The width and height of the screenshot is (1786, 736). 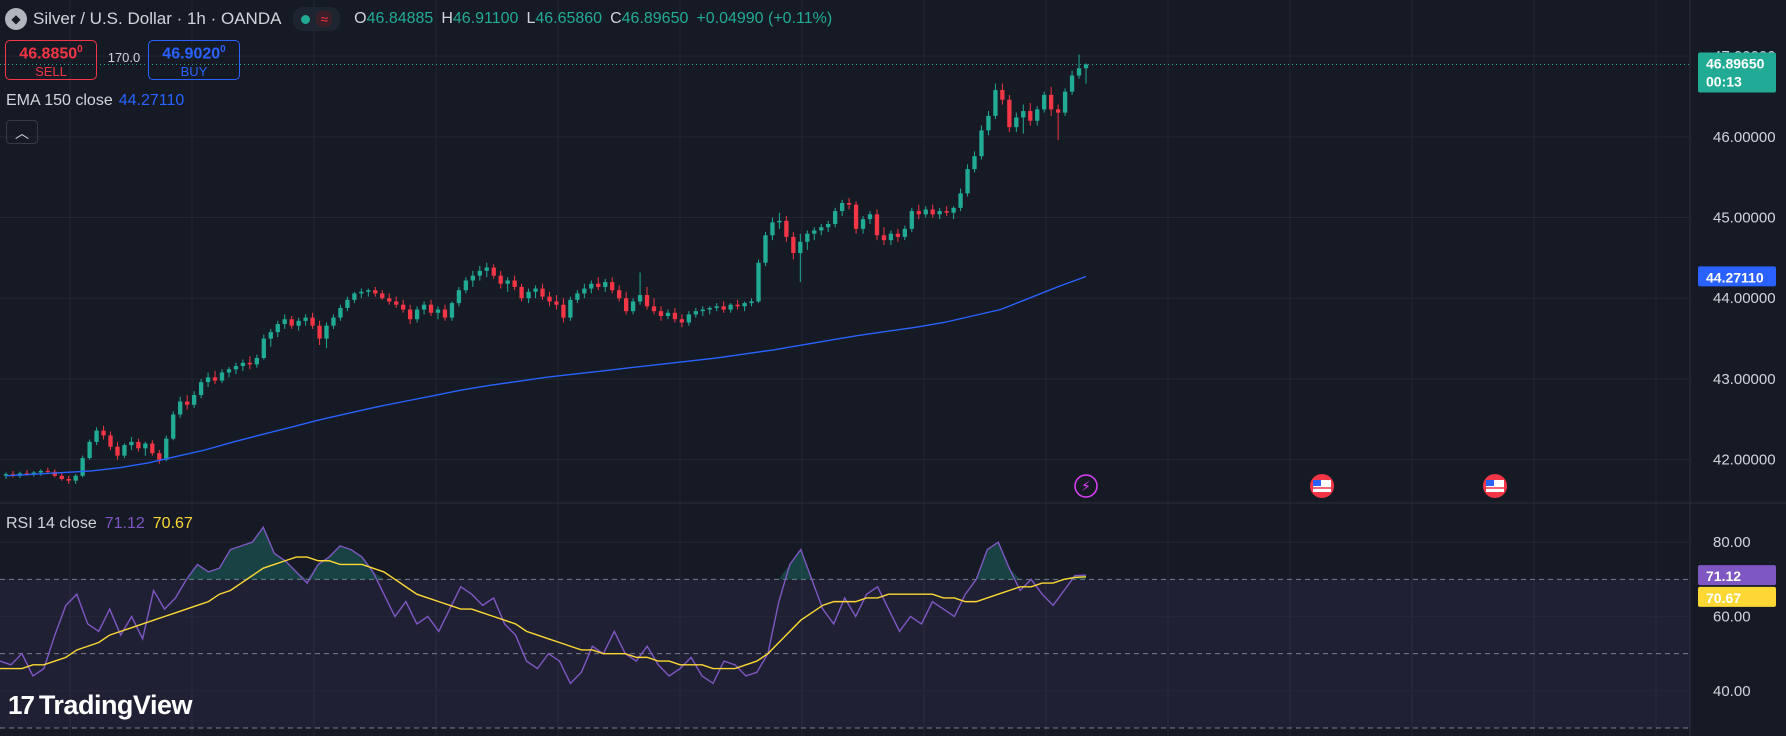 What do you see at coordinates (16, 19) in the screenshot?
I see `silver-coin-icon: ◆` at bounding box center [16, 19].